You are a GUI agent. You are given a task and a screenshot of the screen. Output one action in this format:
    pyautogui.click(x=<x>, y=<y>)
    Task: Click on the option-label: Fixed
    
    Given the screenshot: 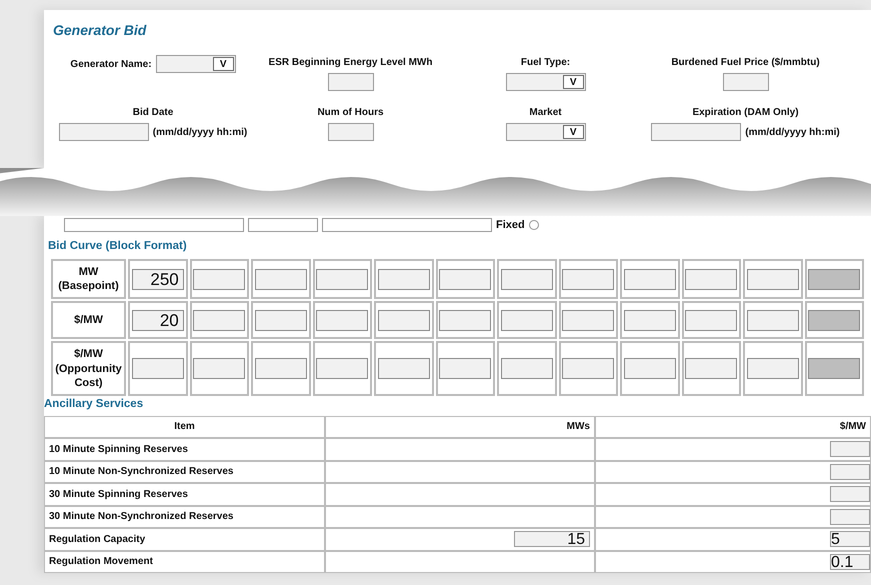 What is the action you would take?
    pyautogui.click(x=510, y=225)
    